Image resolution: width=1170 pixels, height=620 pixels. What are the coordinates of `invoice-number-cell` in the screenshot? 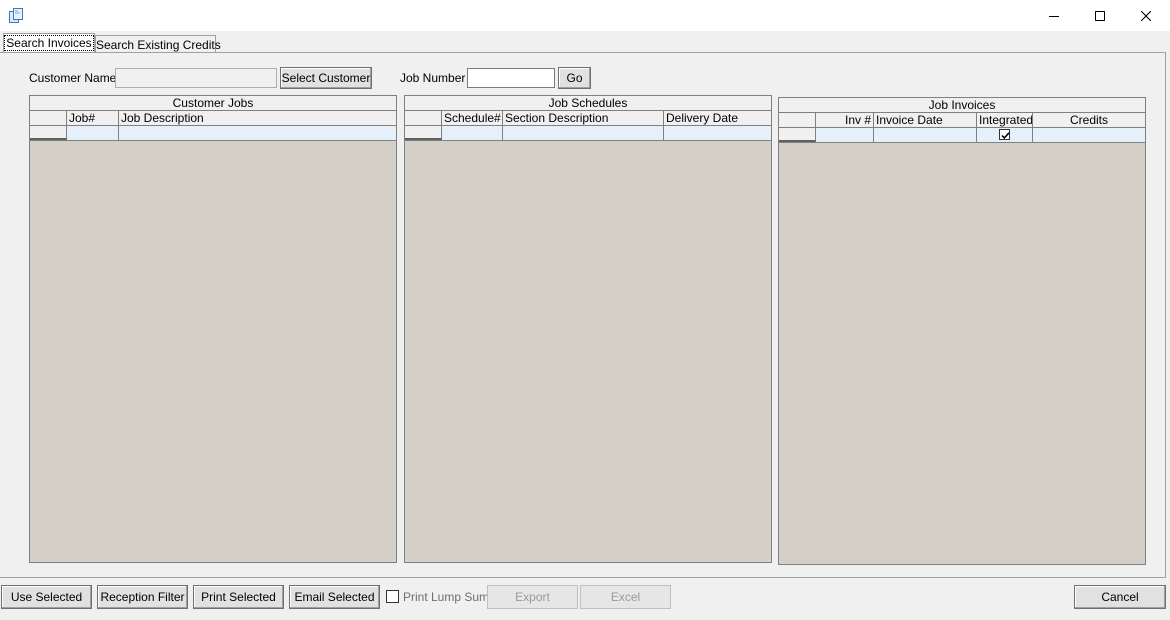 It's located at (845, 135).